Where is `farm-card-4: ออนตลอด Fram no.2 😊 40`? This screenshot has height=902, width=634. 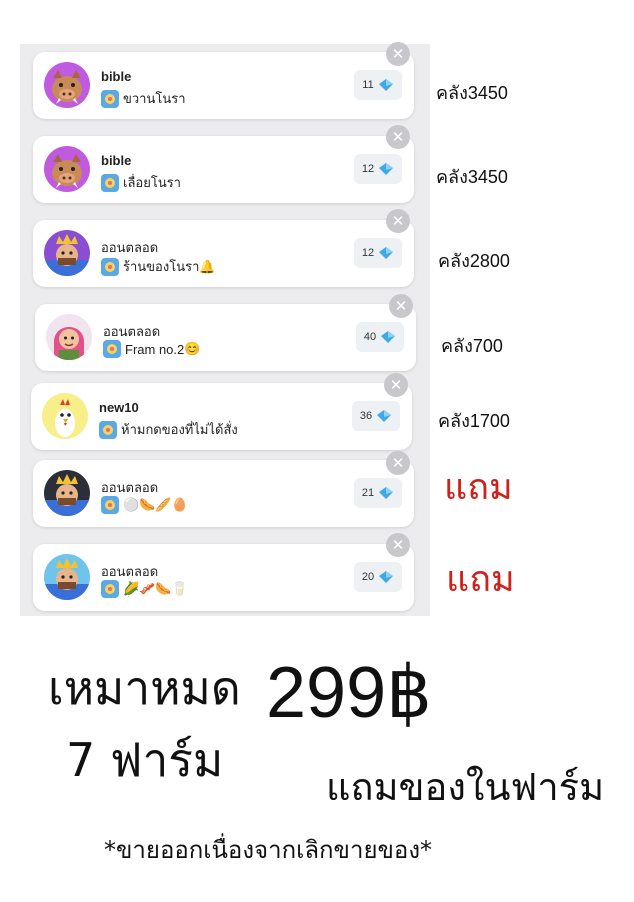 farm-card-4: ออนตลอด Fram no.2 😊 40 is located at coordinates (225, 337).